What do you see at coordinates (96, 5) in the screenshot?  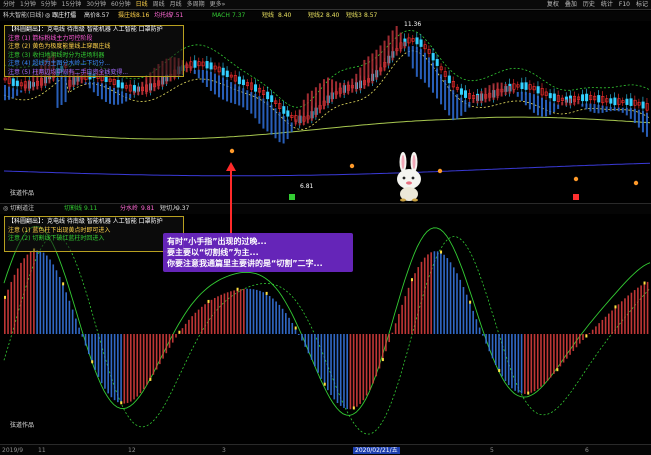 I see `timeframe-tab: 30分钟` at bounding box center [96, 5].